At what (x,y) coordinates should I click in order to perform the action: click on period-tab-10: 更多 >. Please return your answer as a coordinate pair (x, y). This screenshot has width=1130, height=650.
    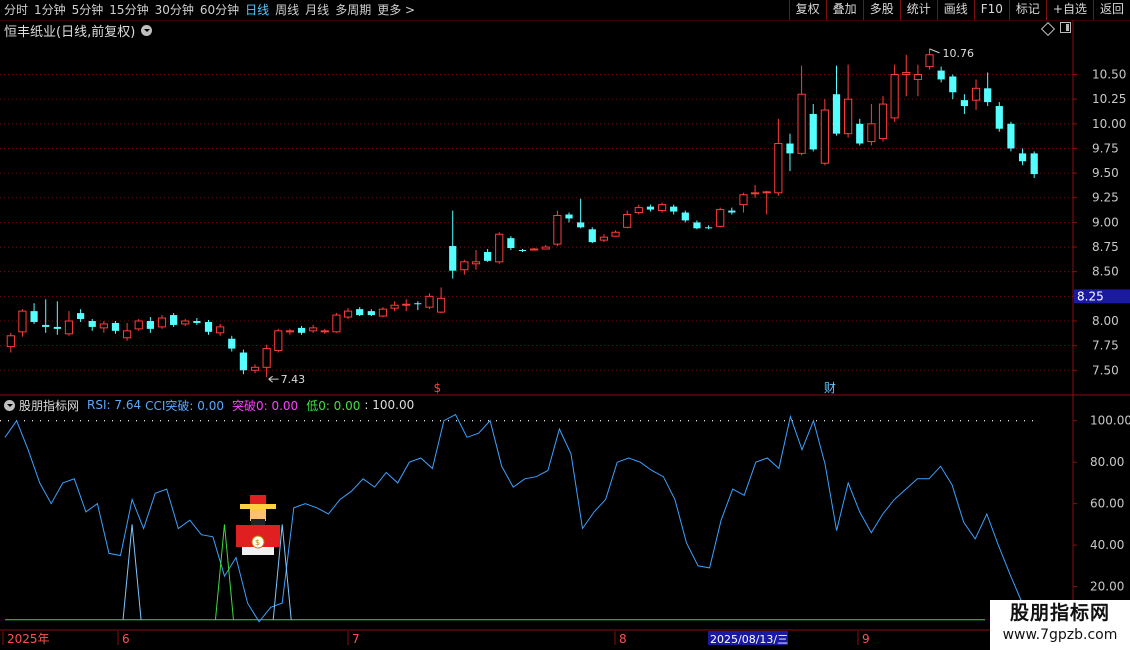
    Looking at the image, I should click on (399, 10).